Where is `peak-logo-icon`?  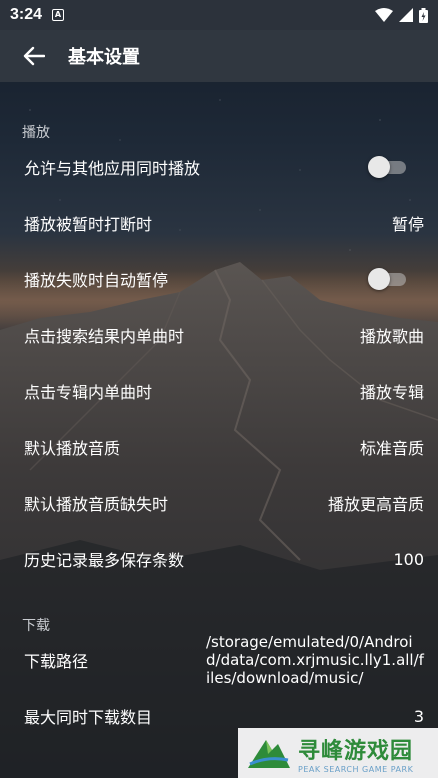
peak-logo-icon is located at coordinates (269, 754).